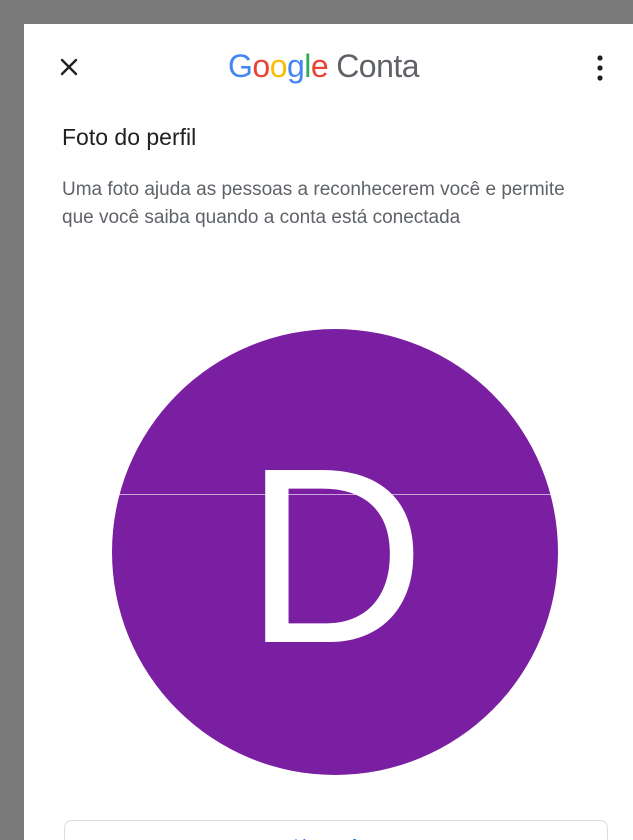  What do you see at coordinates (12, 420) in the screenshot?
I see `background-strip-left` at bounding box center [12, 420].